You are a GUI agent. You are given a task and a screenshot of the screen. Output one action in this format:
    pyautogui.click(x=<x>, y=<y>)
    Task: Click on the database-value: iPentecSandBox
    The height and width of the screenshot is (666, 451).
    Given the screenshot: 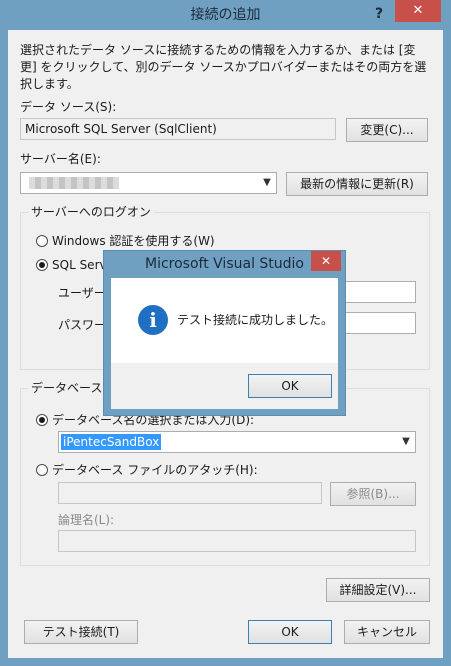 What is the action you would take?
    pyautogui.click(x=111, y=442)
    